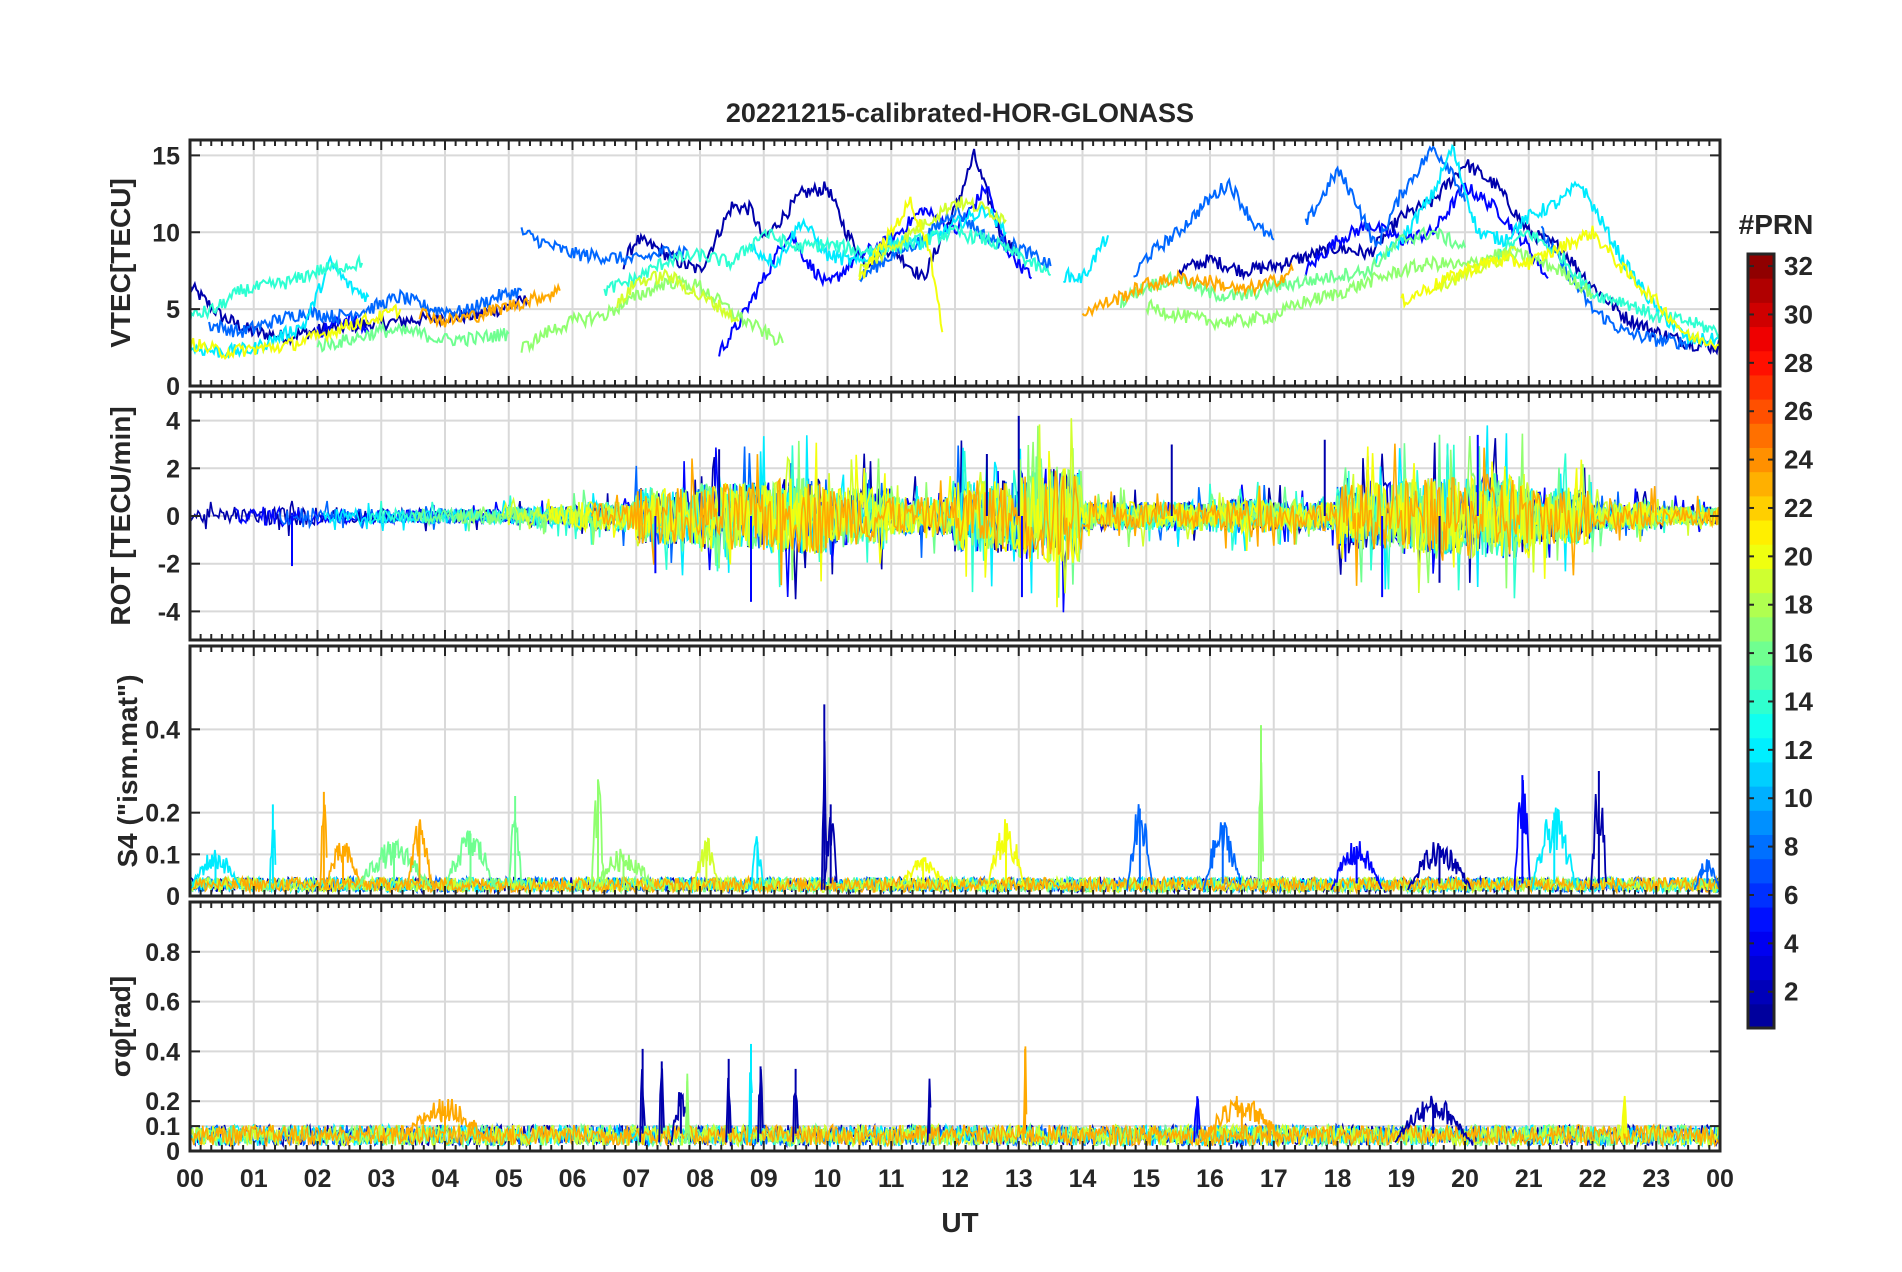  I want to click on y-tick-label: -2, so click(169, 565).